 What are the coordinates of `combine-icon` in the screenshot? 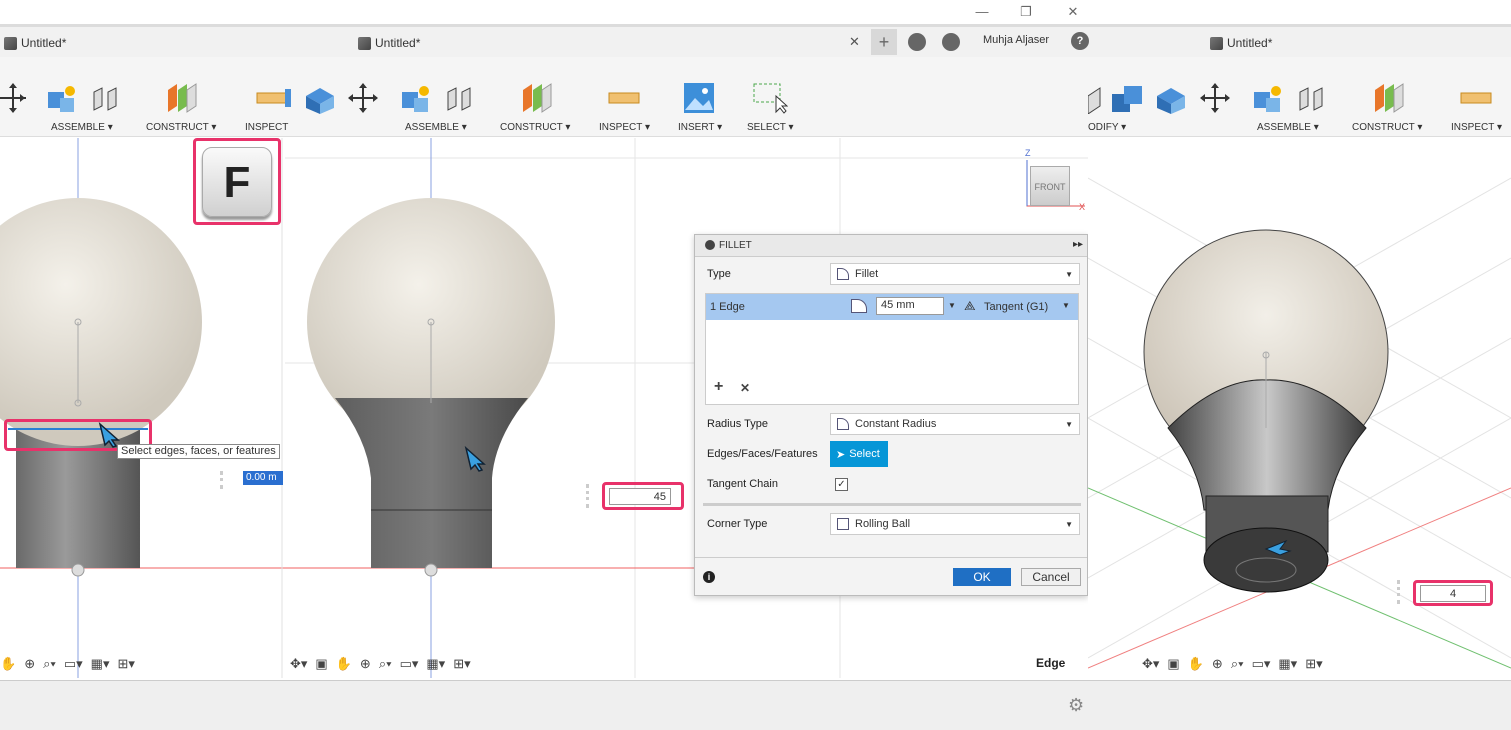 It's located at (1128, 99).